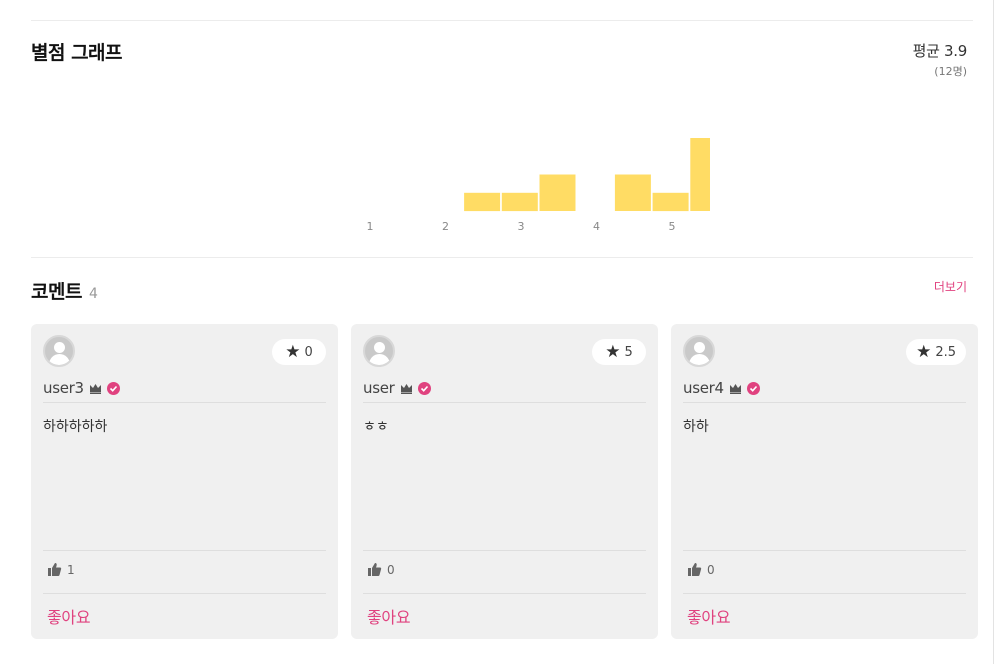 The image size is (999, 664). What do you see at coordinates (445, 226) in the screenshot?
I see `histogram-tick-label: 2` at bounding box center [445, 226].